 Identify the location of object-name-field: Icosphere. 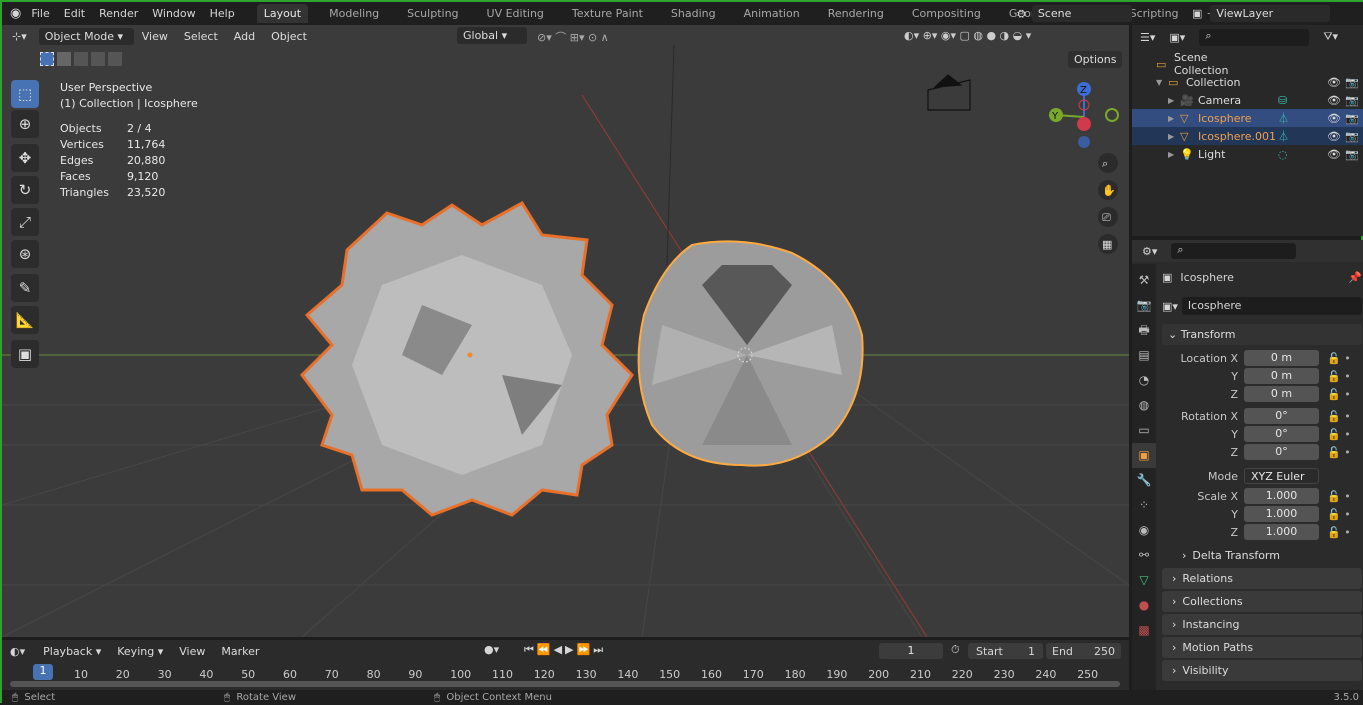
(1271, 306).